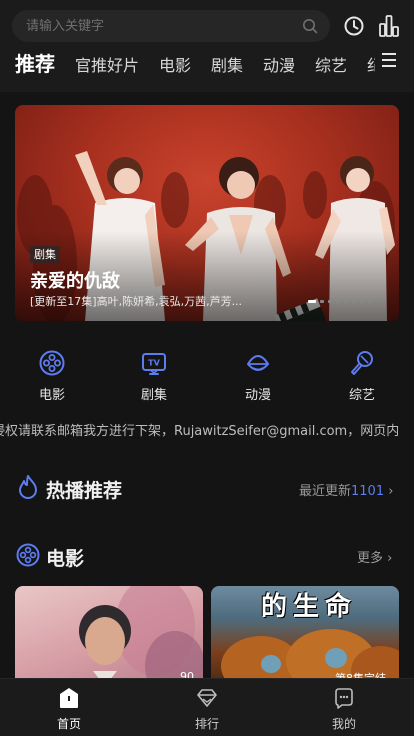 The height and width of the screenshot is (736, 414). I want to click on nav-home-label: 首页, so click(68, 724).